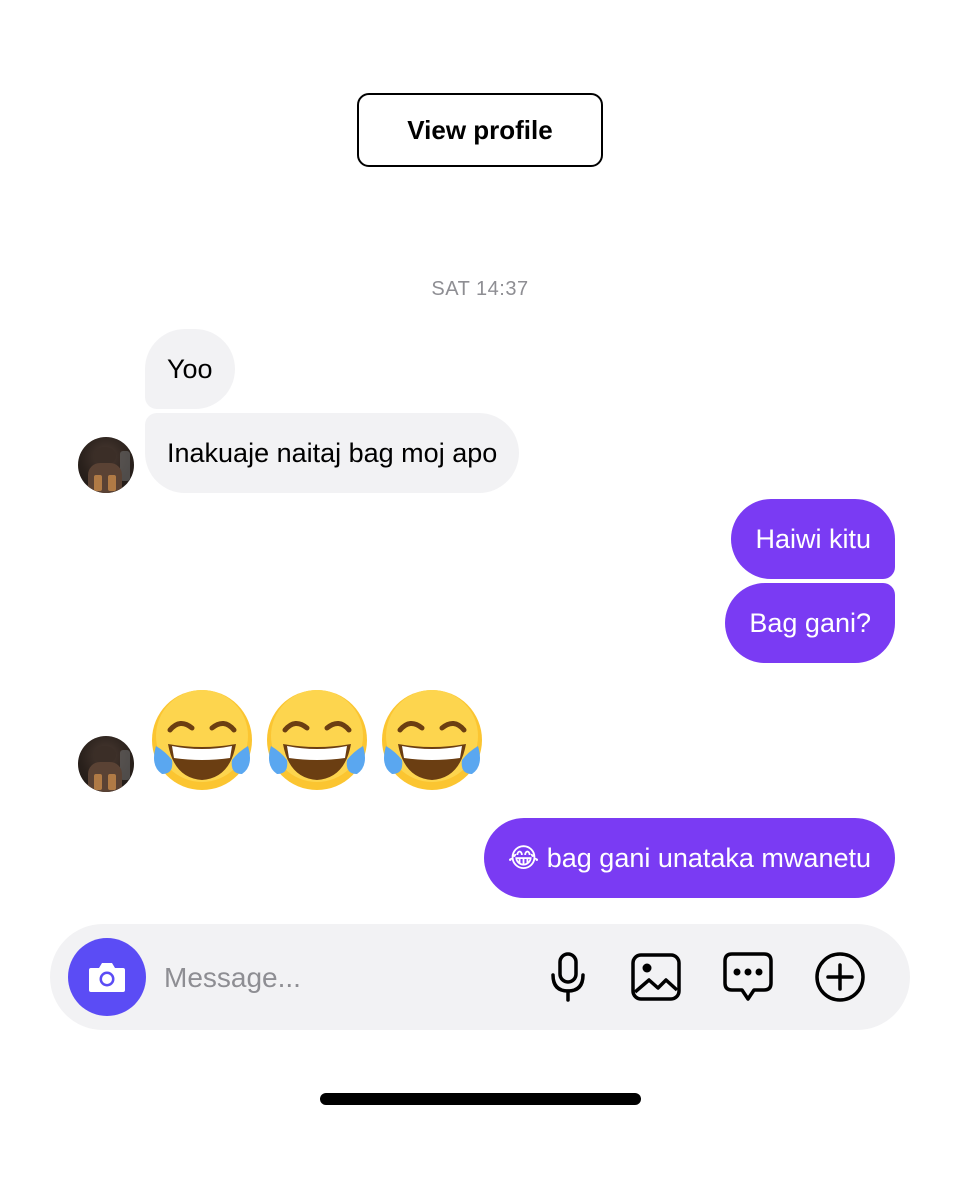 This screenshot has height=1200, width=960. I want to click on message-bubble-incoming: Yoo, so click(190, 369).